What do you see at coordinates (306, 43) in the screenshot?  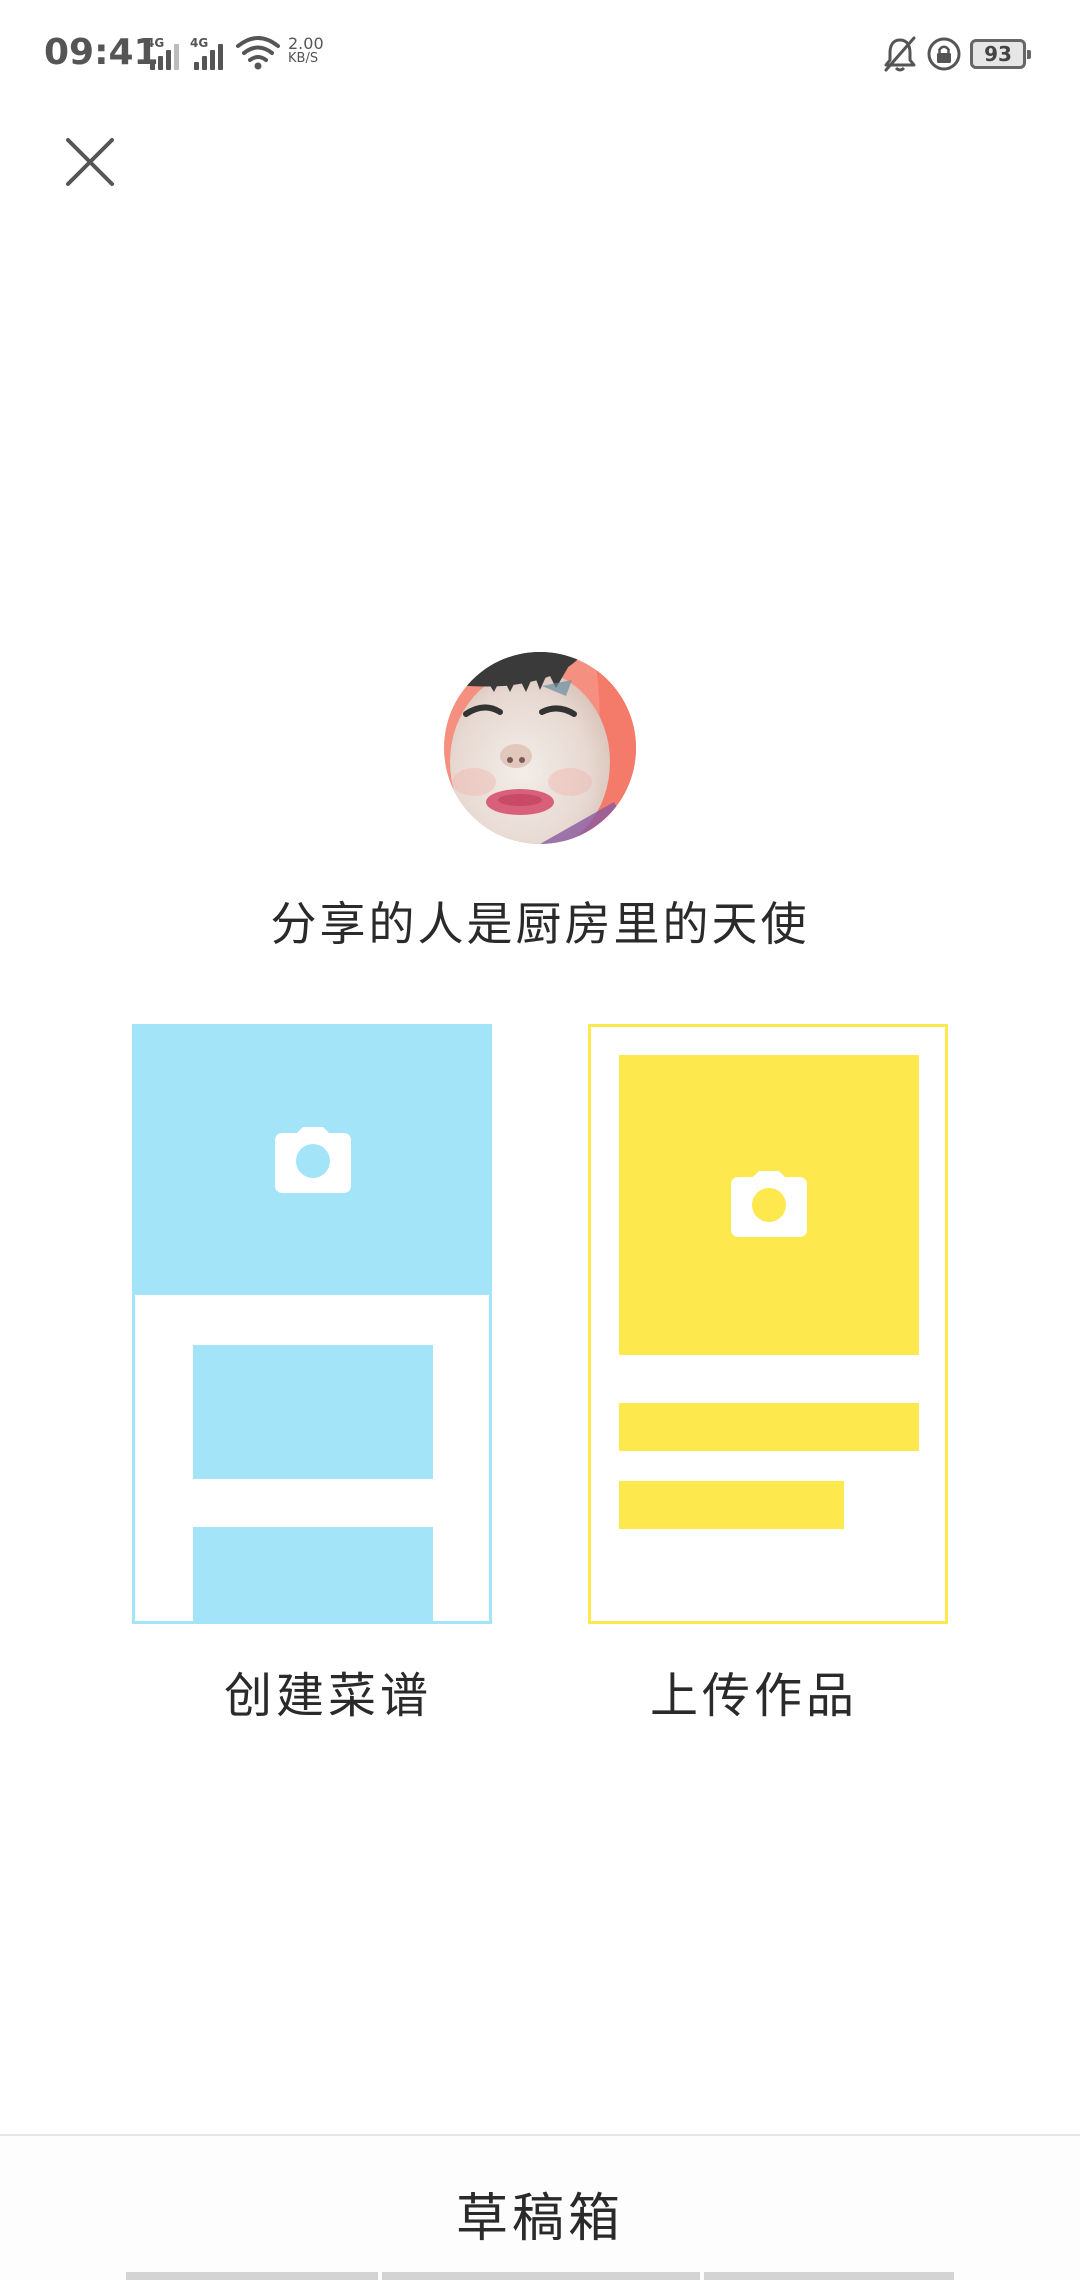 I see `network-speed-value: 2.00` at bounding box center [306, 43].